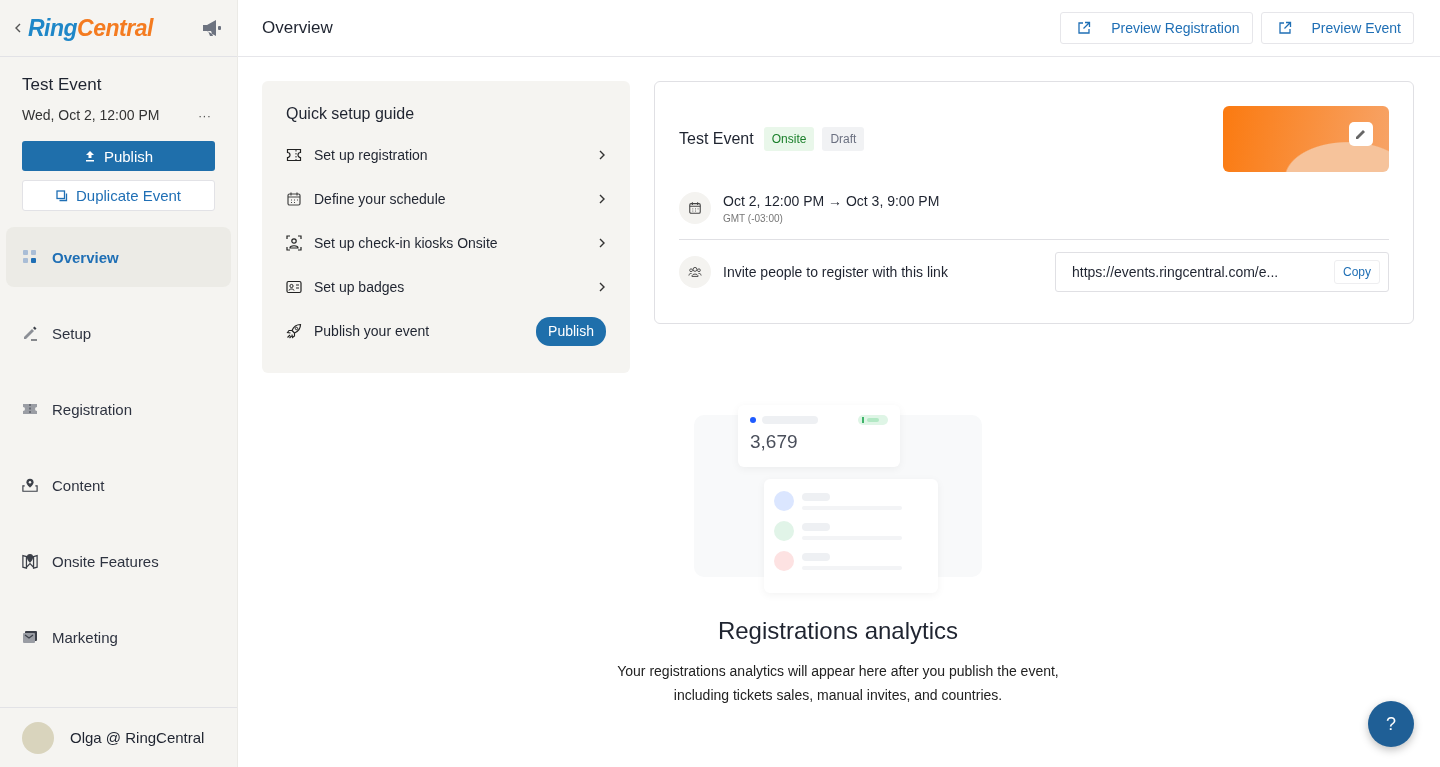 The width and height of the screenshot is (1440, 767). I want to click on copy-button: Copy, so click(1357, 272).